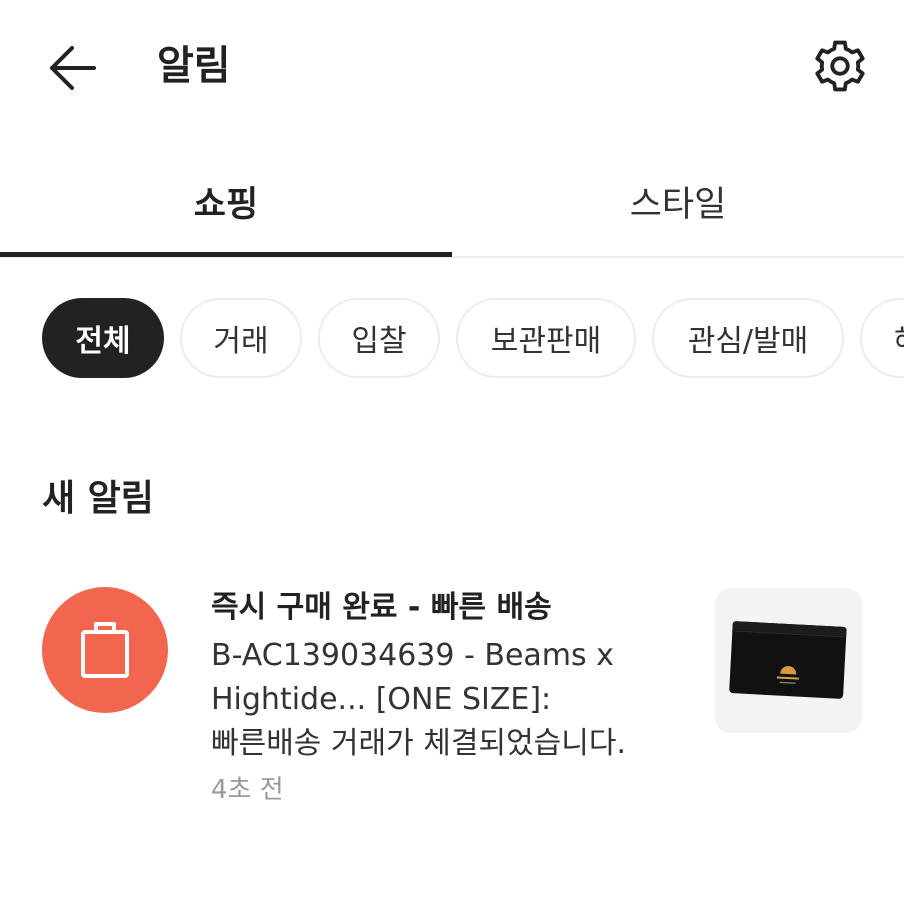 This screenshot has height=904, width=904. I want to click on notification-timestamp: 4초 전, so click(247, 790).